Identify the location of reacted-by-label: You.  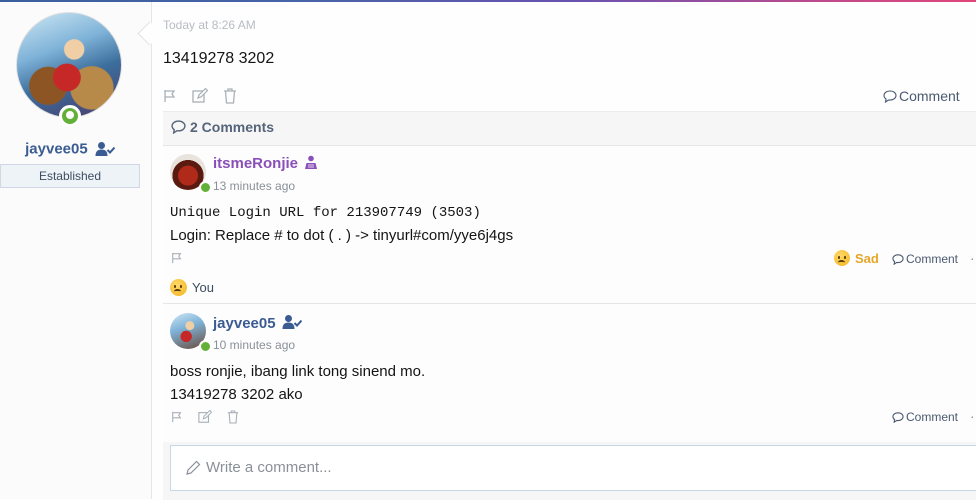
(203, 287).